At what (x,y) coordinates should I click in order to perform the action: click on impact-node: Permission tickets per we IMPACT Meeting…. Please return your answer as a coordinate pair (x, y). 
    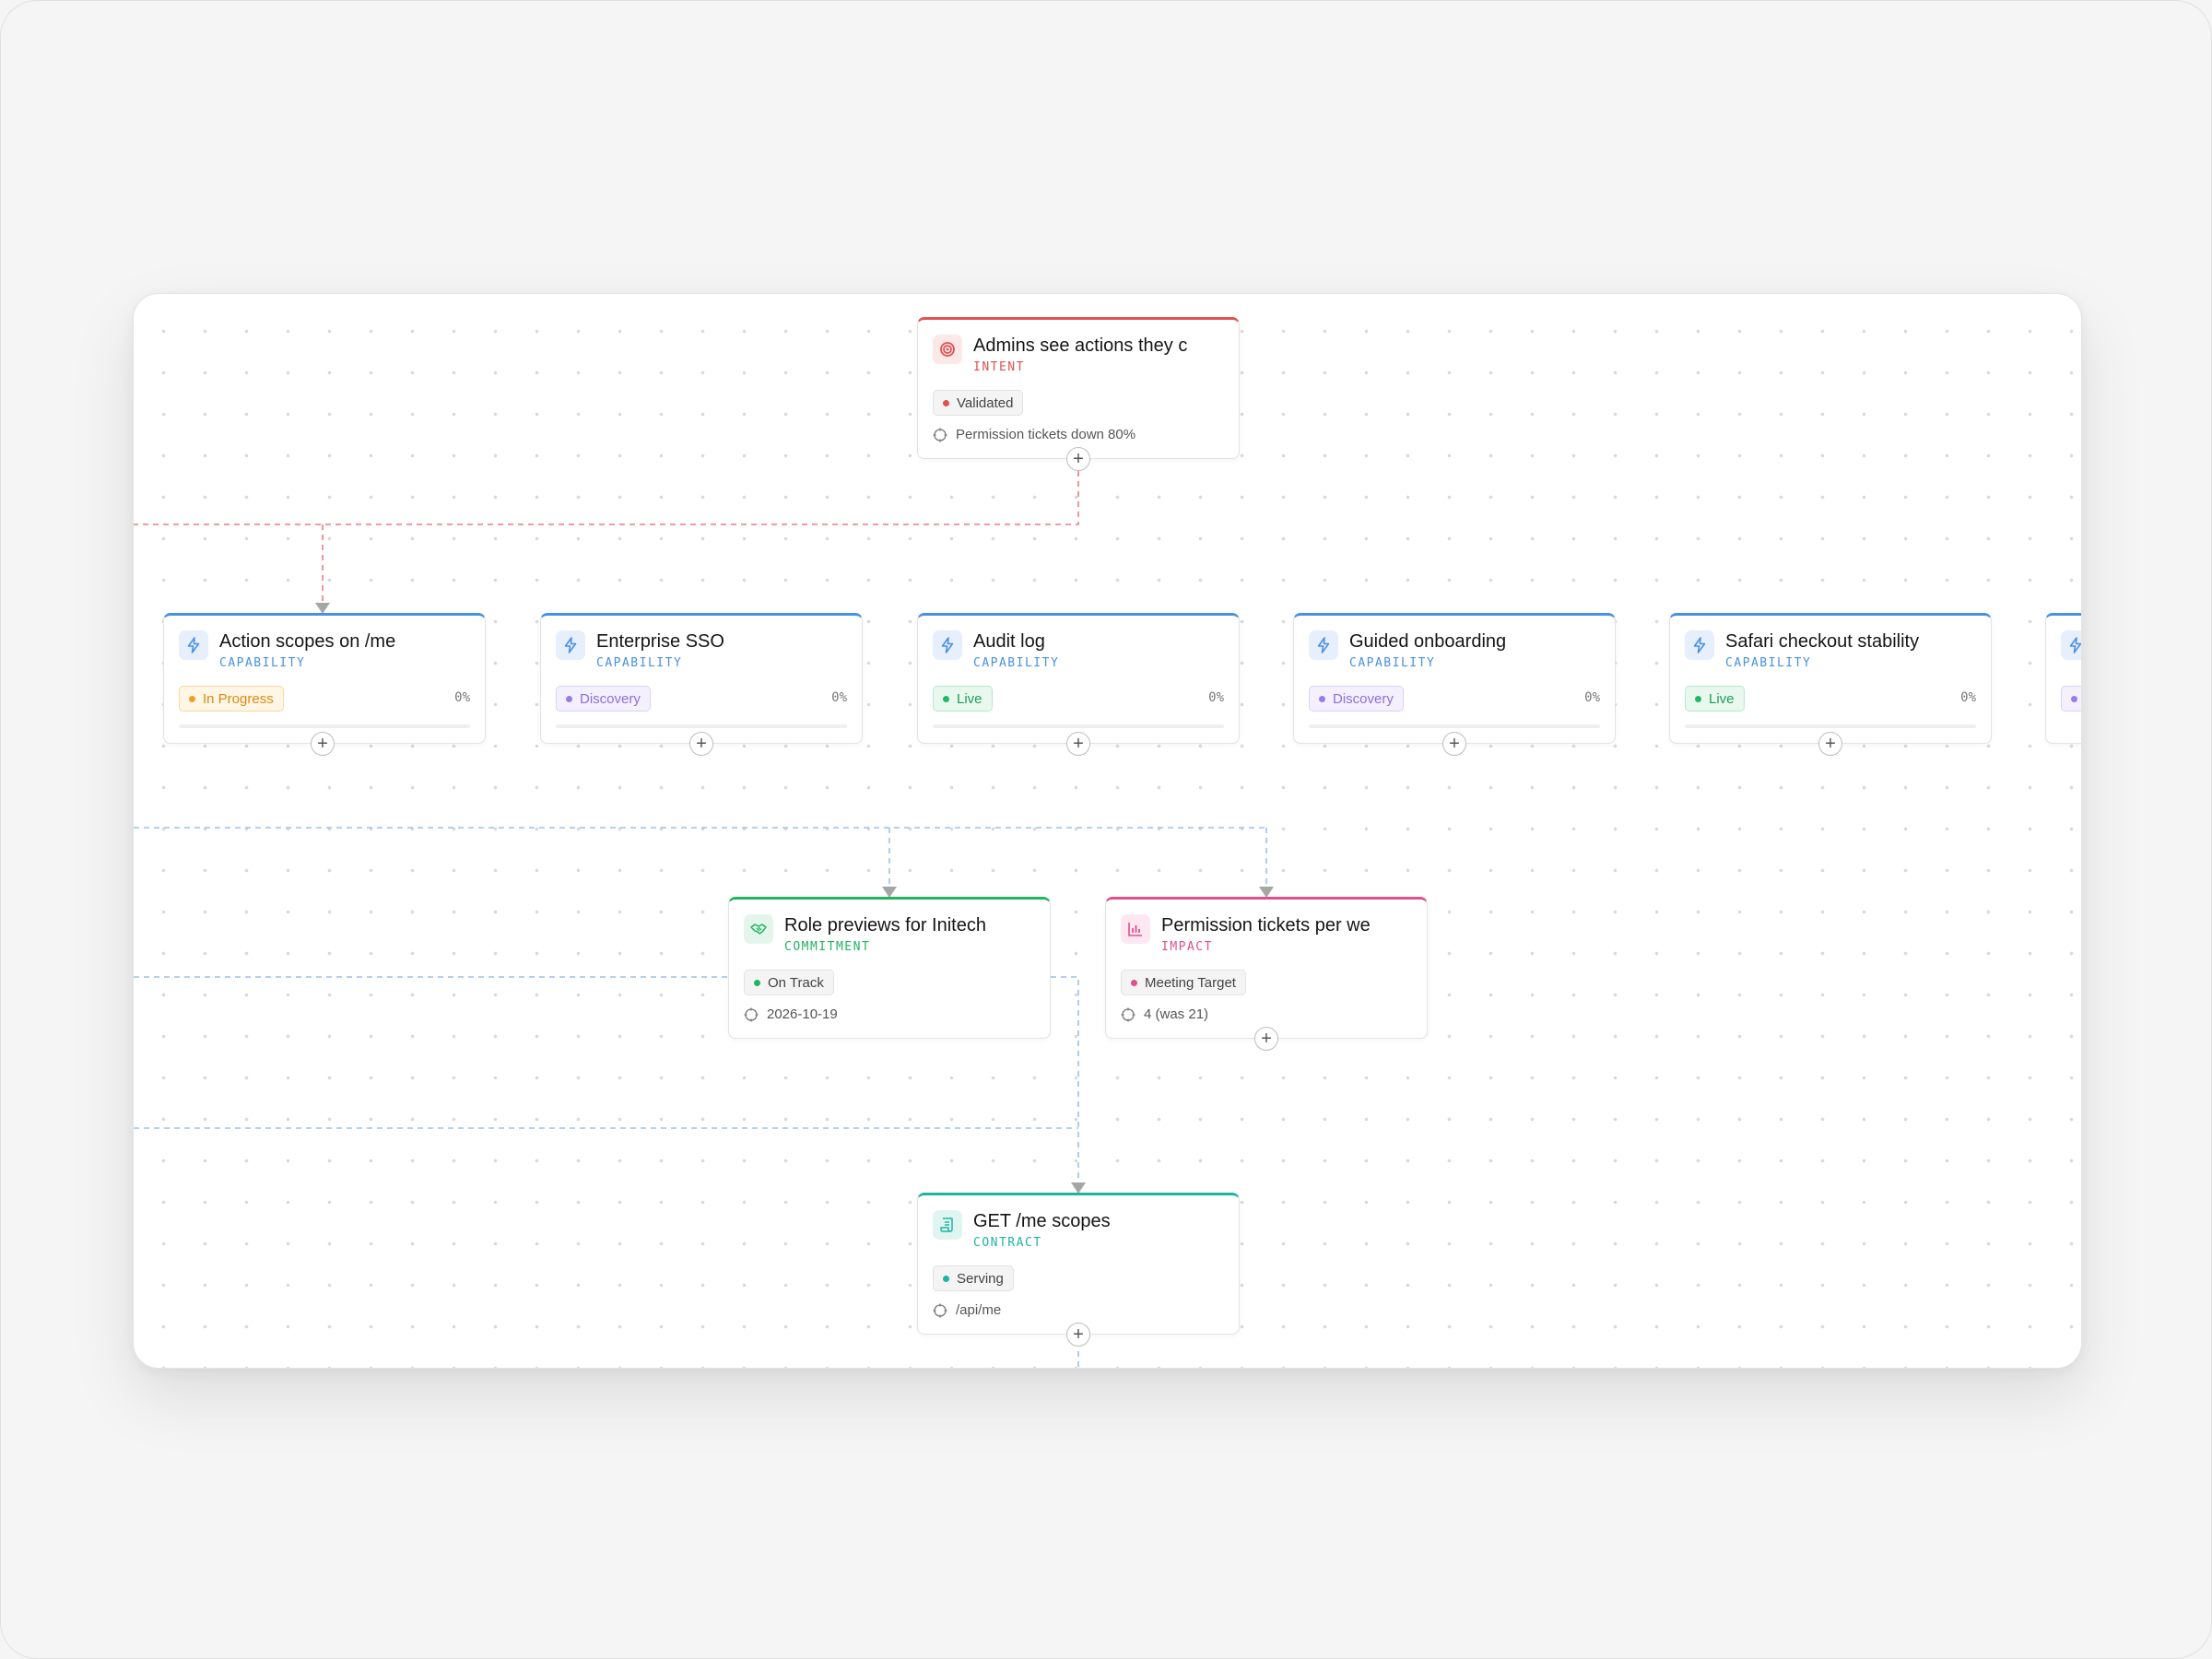
    Looking at the image, I should click on (1266, 968).